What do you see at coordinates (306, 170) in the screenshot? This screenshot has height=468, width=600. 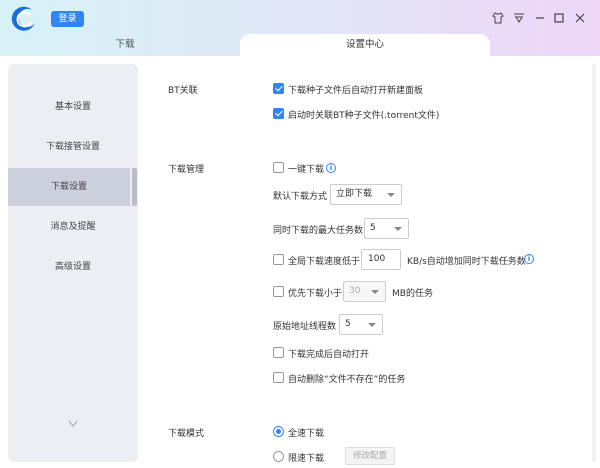 I see `one-click-label: 一键下载` at bounding box center [306, 170].